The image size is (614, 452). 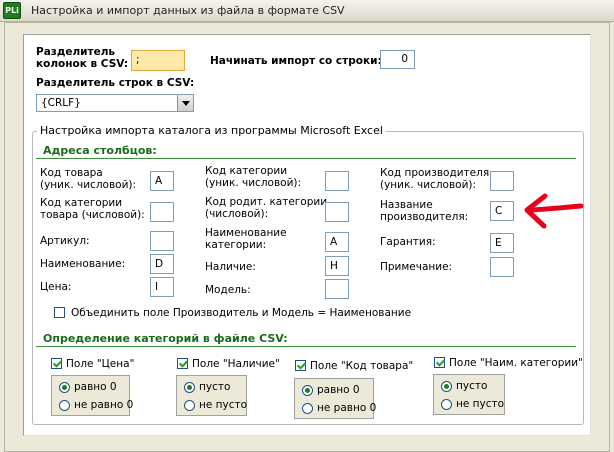 What do you see at coordinates (408, 242) in the screenshot?
I see `warranty-label: Гарантия:` at bounding box center [408, 242].